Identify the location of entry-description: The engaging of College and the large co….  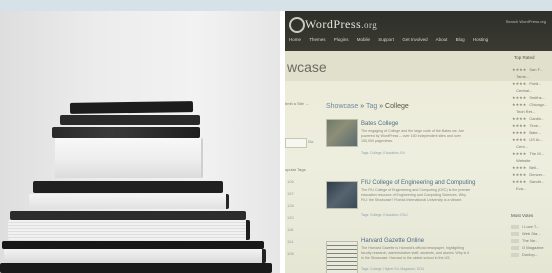
(413, 136).